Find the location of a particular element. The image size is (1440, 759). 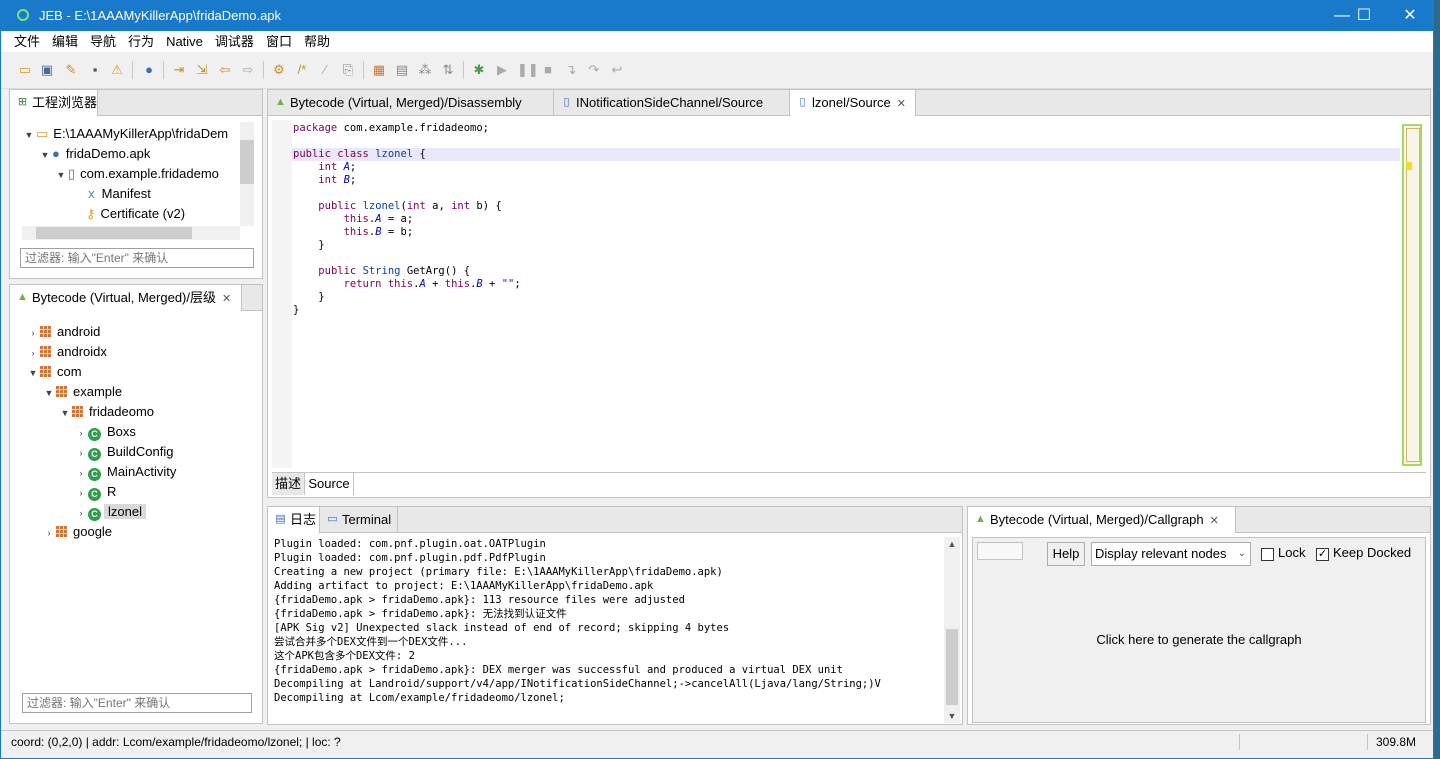

close-window-button: ✕ is located at coordinates (1410, 16).